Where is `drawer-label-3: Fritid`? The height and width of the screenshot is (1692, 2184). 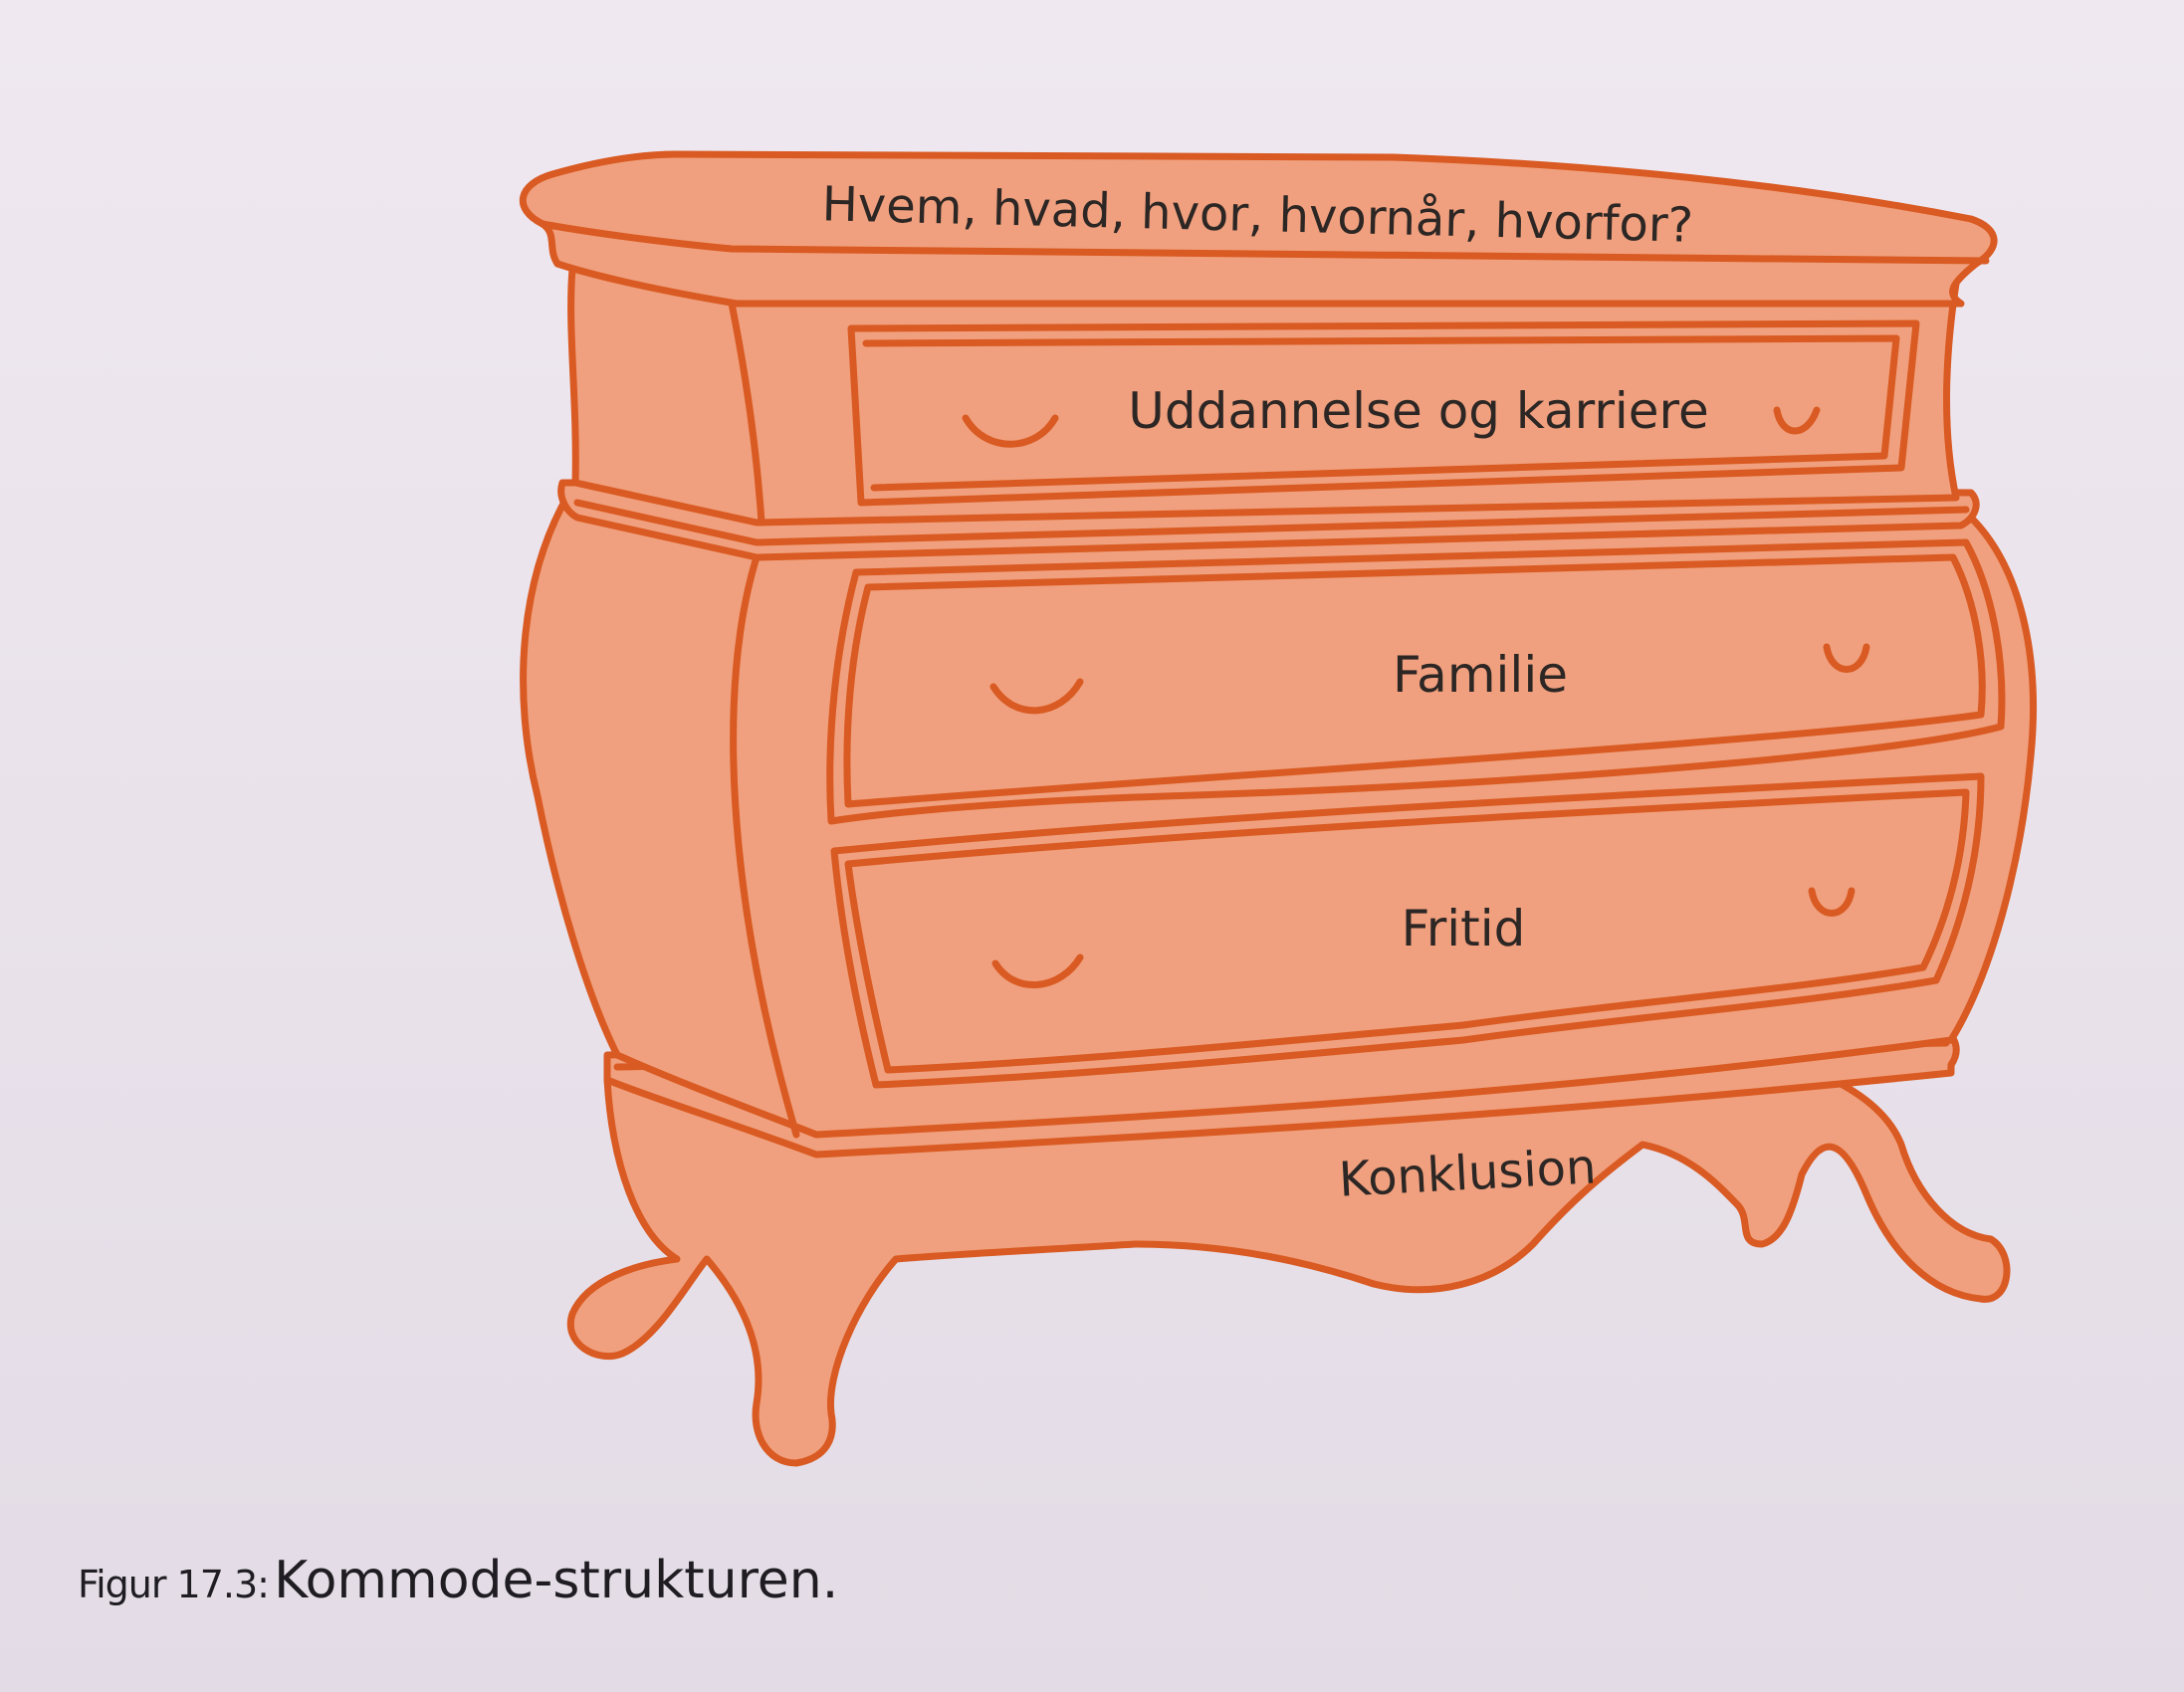
drawer-label-3: Fritid is located at coordinates (1464, 928).